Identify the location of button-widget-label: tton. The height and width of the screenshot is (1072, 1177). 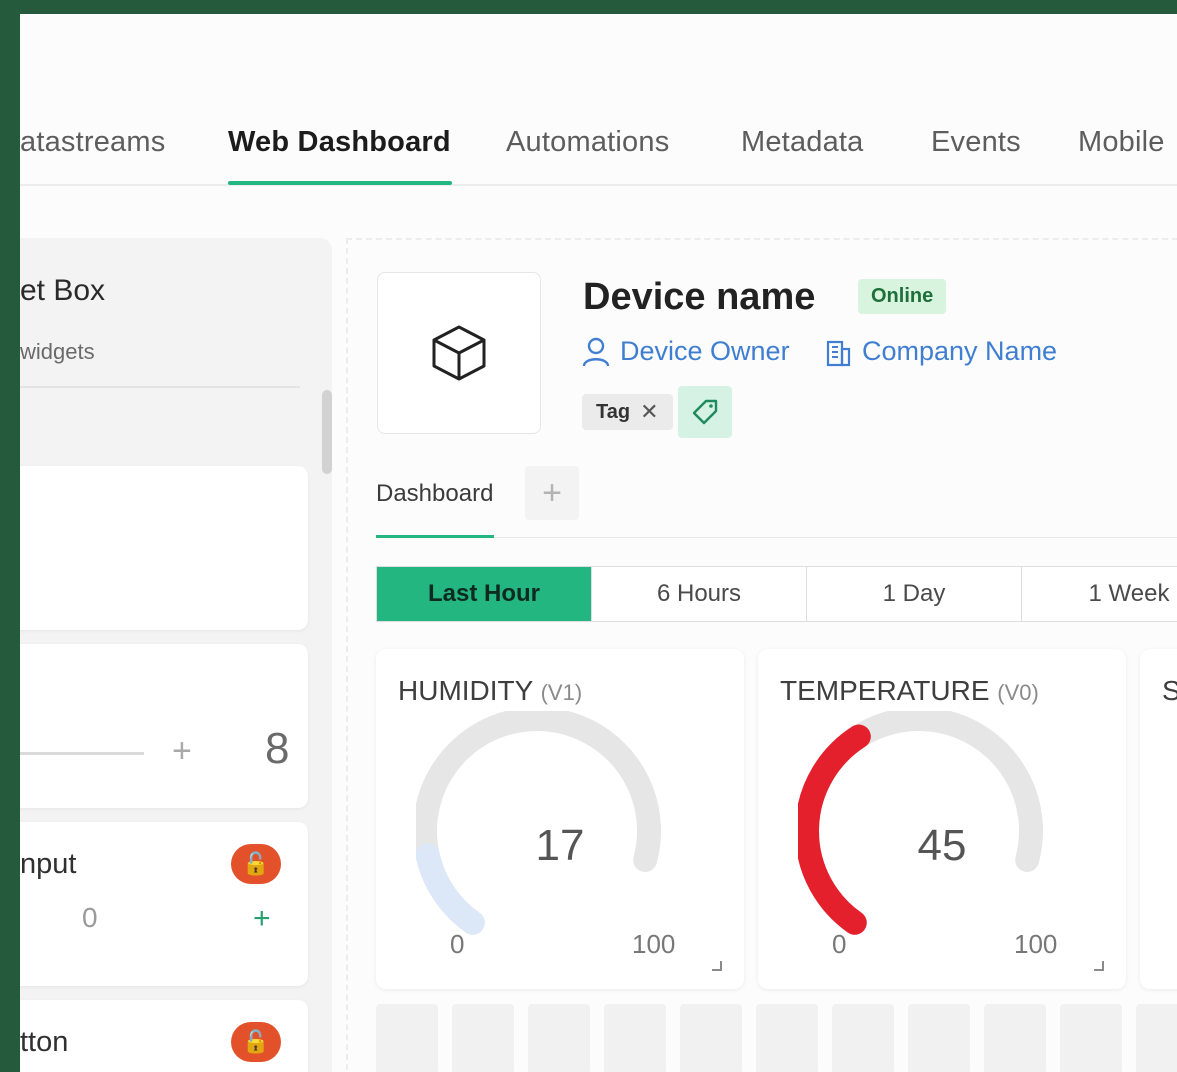
(44, 1042).